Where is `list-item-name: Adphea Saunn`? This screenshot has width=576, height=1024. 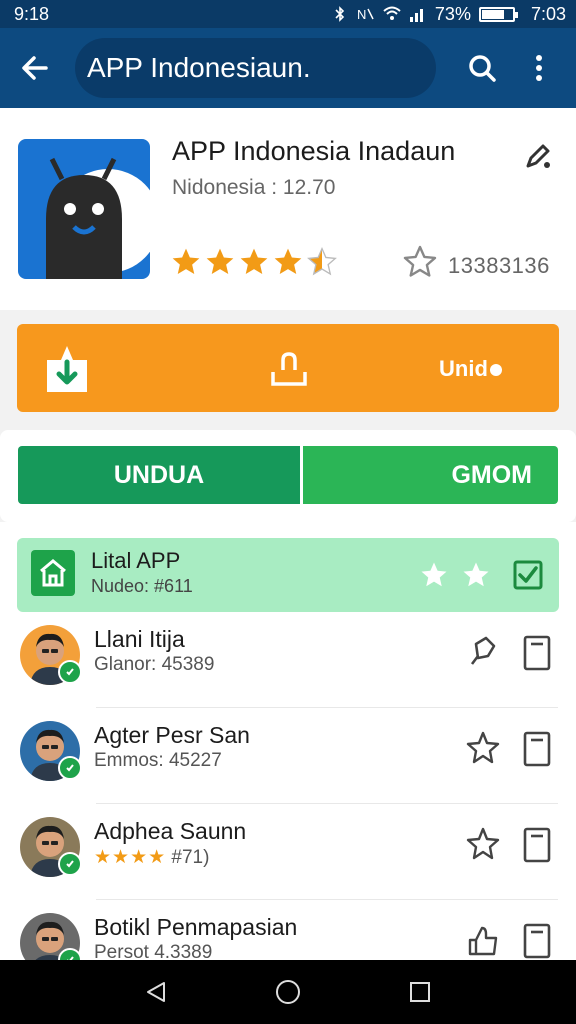
list-item-name: Adphea Saunn is located at coordinates (170, 831).